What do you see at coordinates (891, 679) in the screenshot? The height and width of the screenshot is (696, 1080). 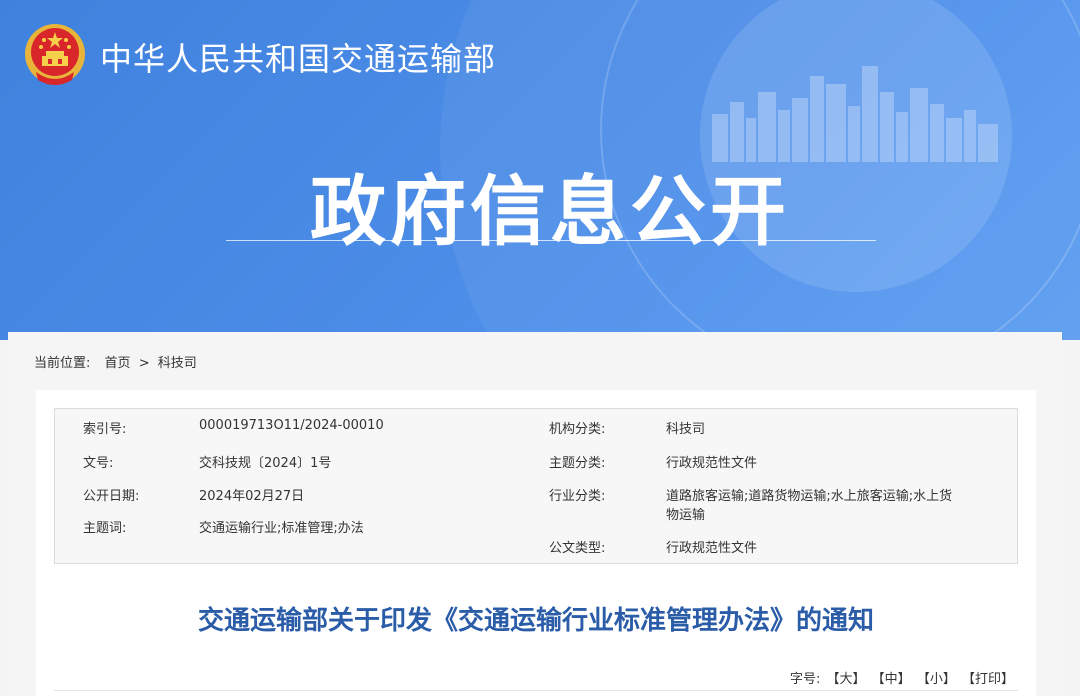 I see `font-medium-button: 【中】` at bounding box center [891, 679].